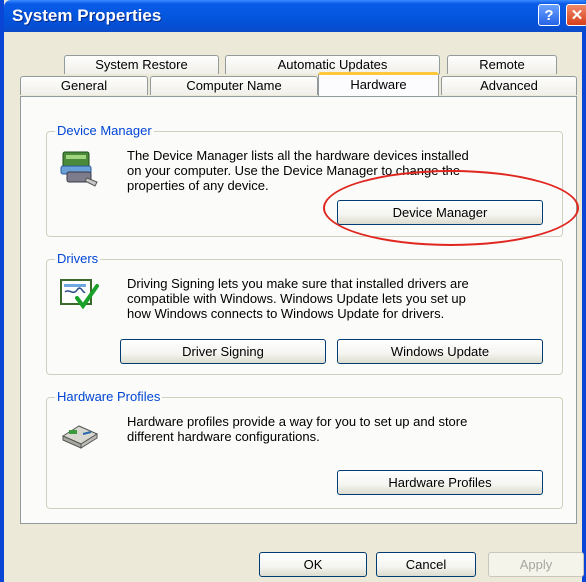 This screenshot has height=582, width=586. Describe the element at coordinates (313, 564) in the screenshot. I see `ok-button: OK` at that location.